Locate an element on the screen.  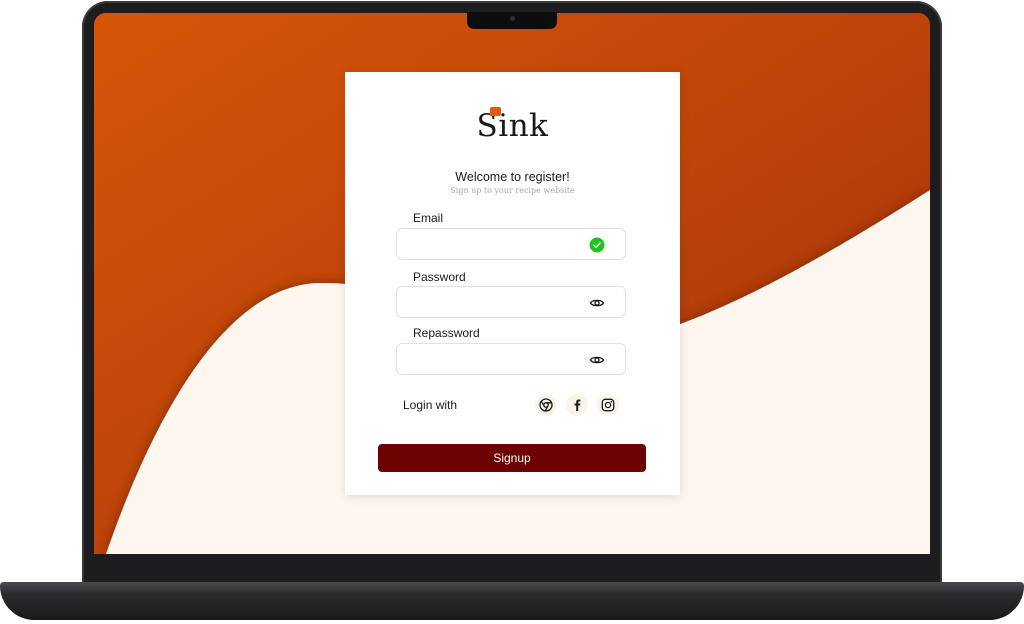
logo-mark-icon is located at coordinates (495, 111).